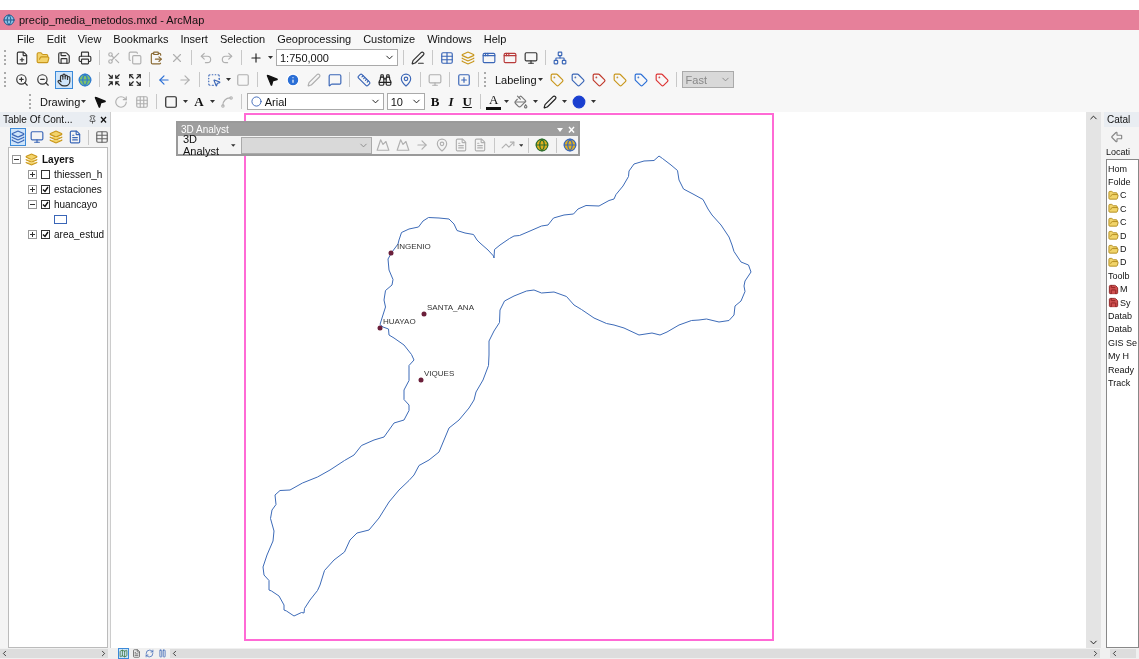 This screenshot has height=659, width=1139. What do you see at coordinates (451, 101) in the screenshot?
I see `italic-button: I` at bounding box center [451, 101].